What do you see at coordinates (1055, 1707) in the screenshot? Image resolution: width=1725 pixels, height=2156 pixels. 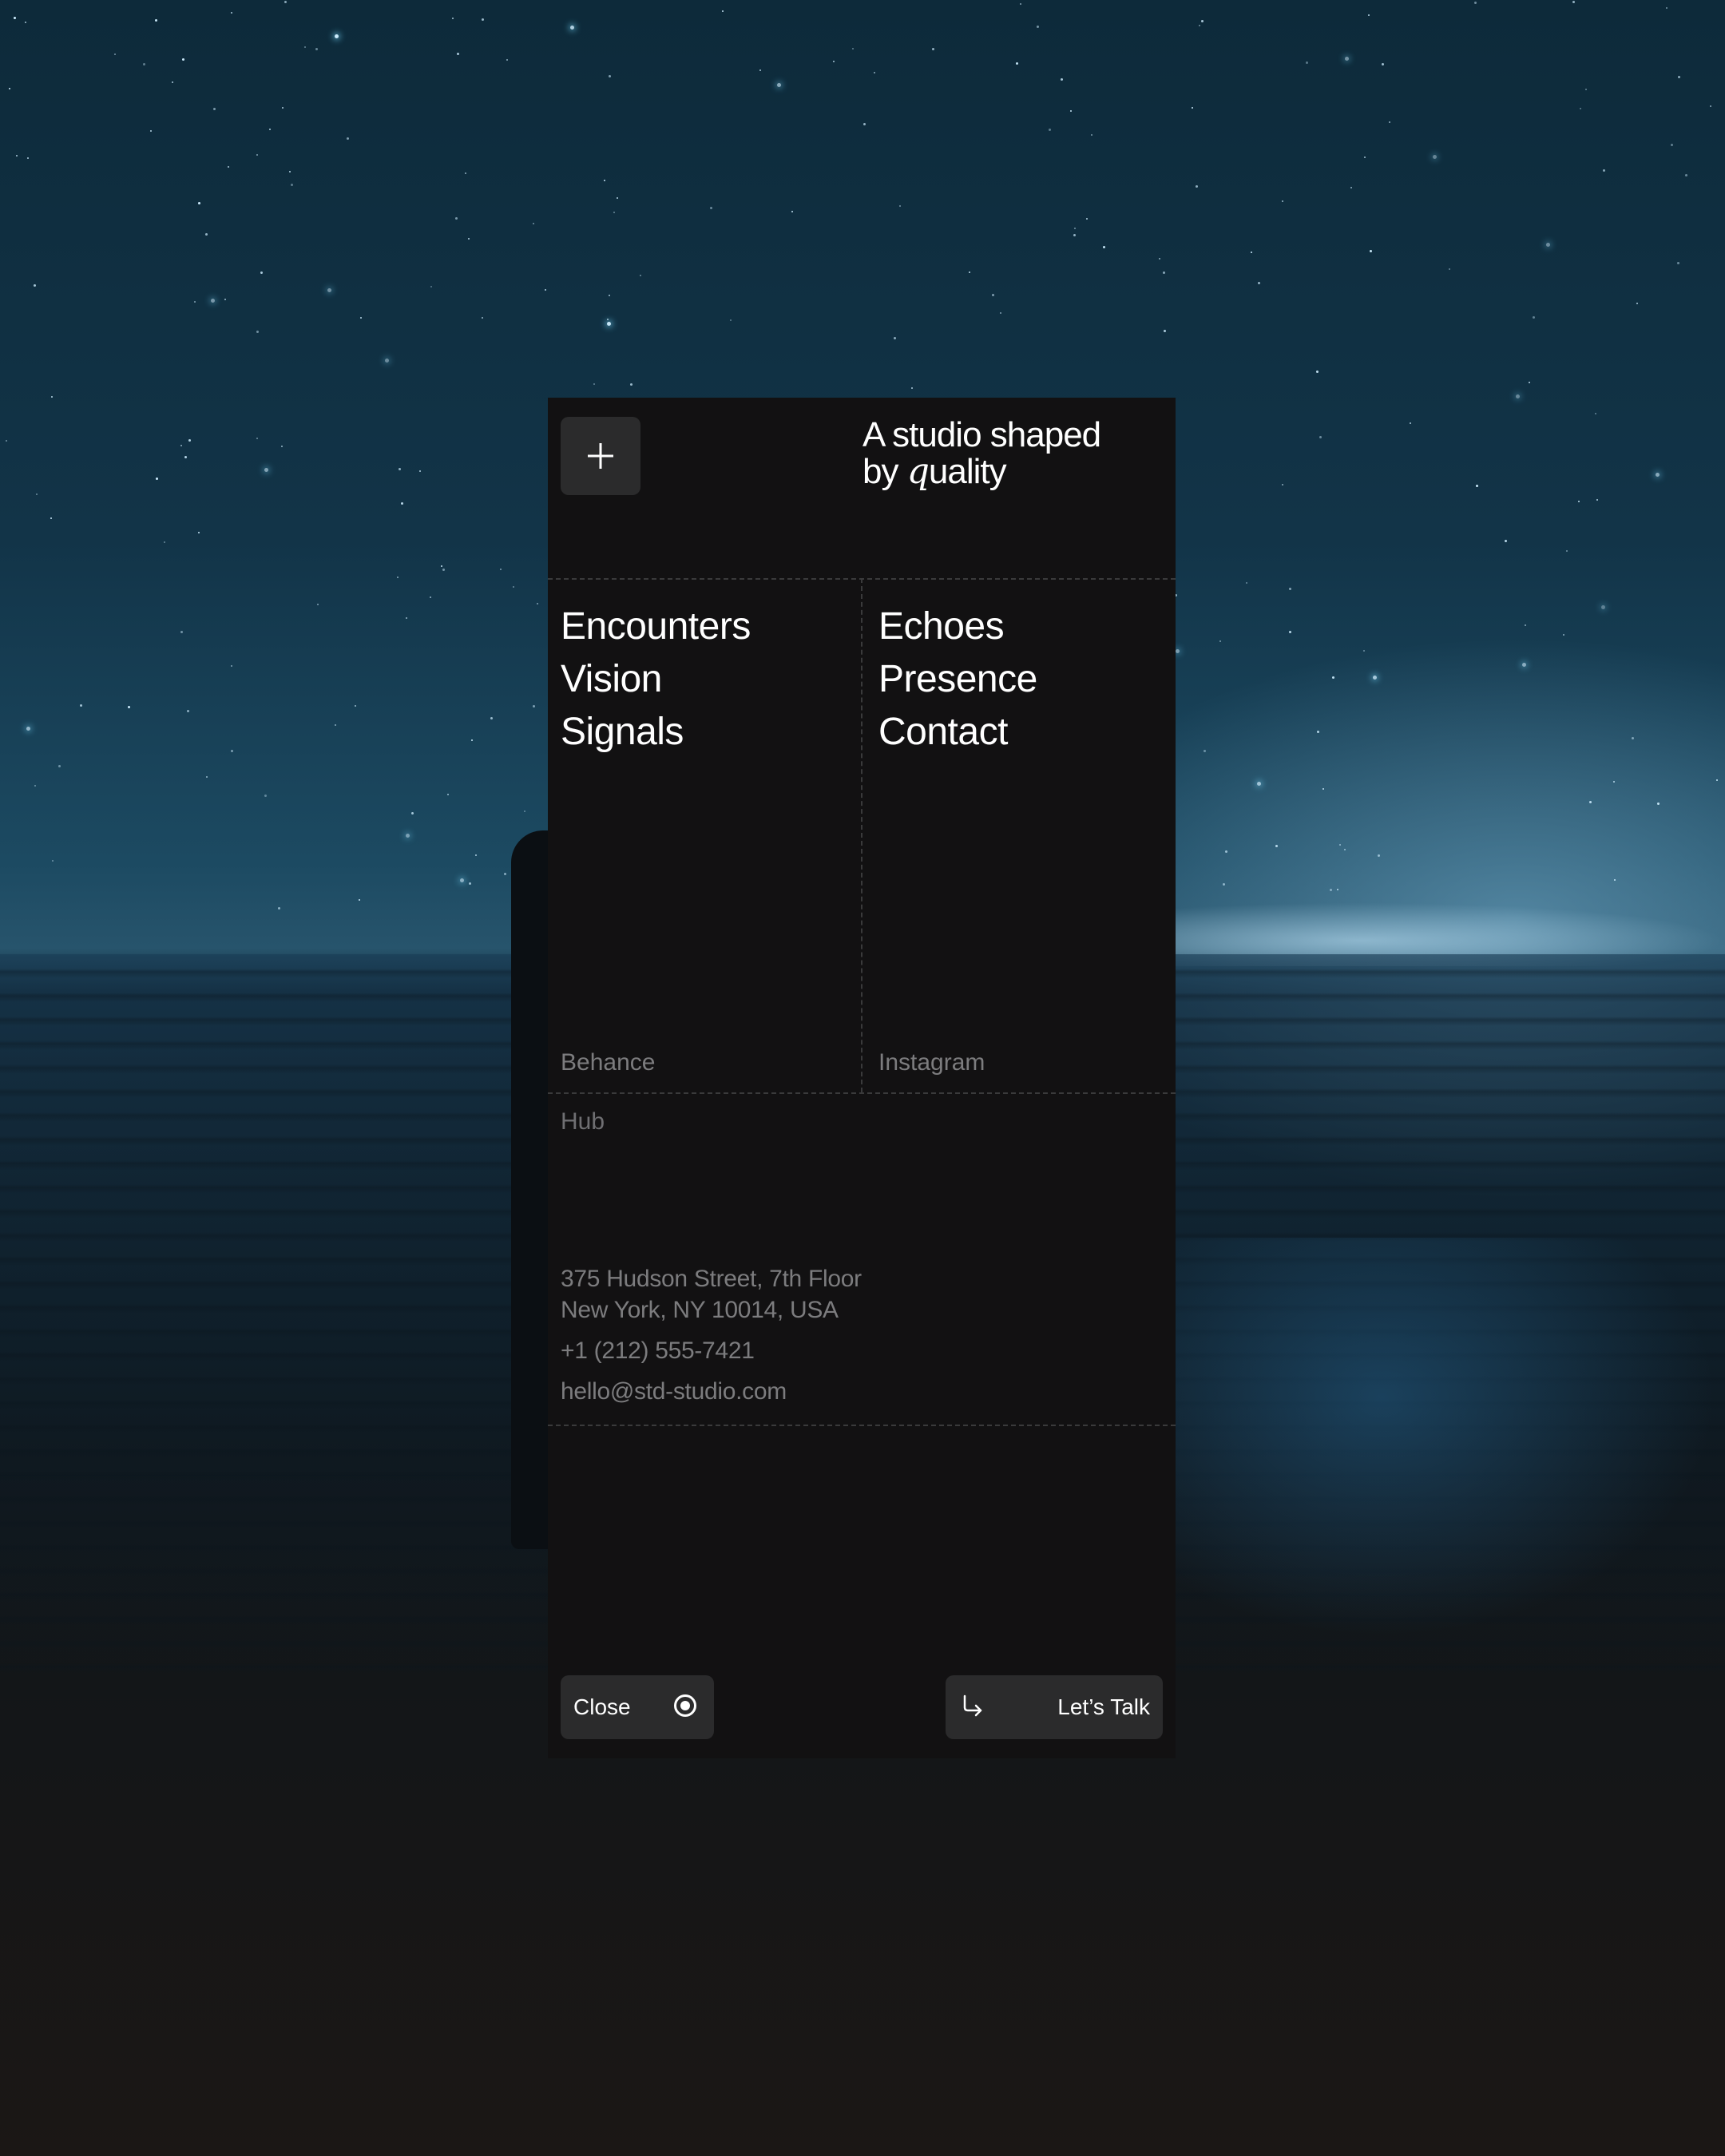 I see `lets-talk-button: Let’s Talk` at bounding box center [1055, 1707].